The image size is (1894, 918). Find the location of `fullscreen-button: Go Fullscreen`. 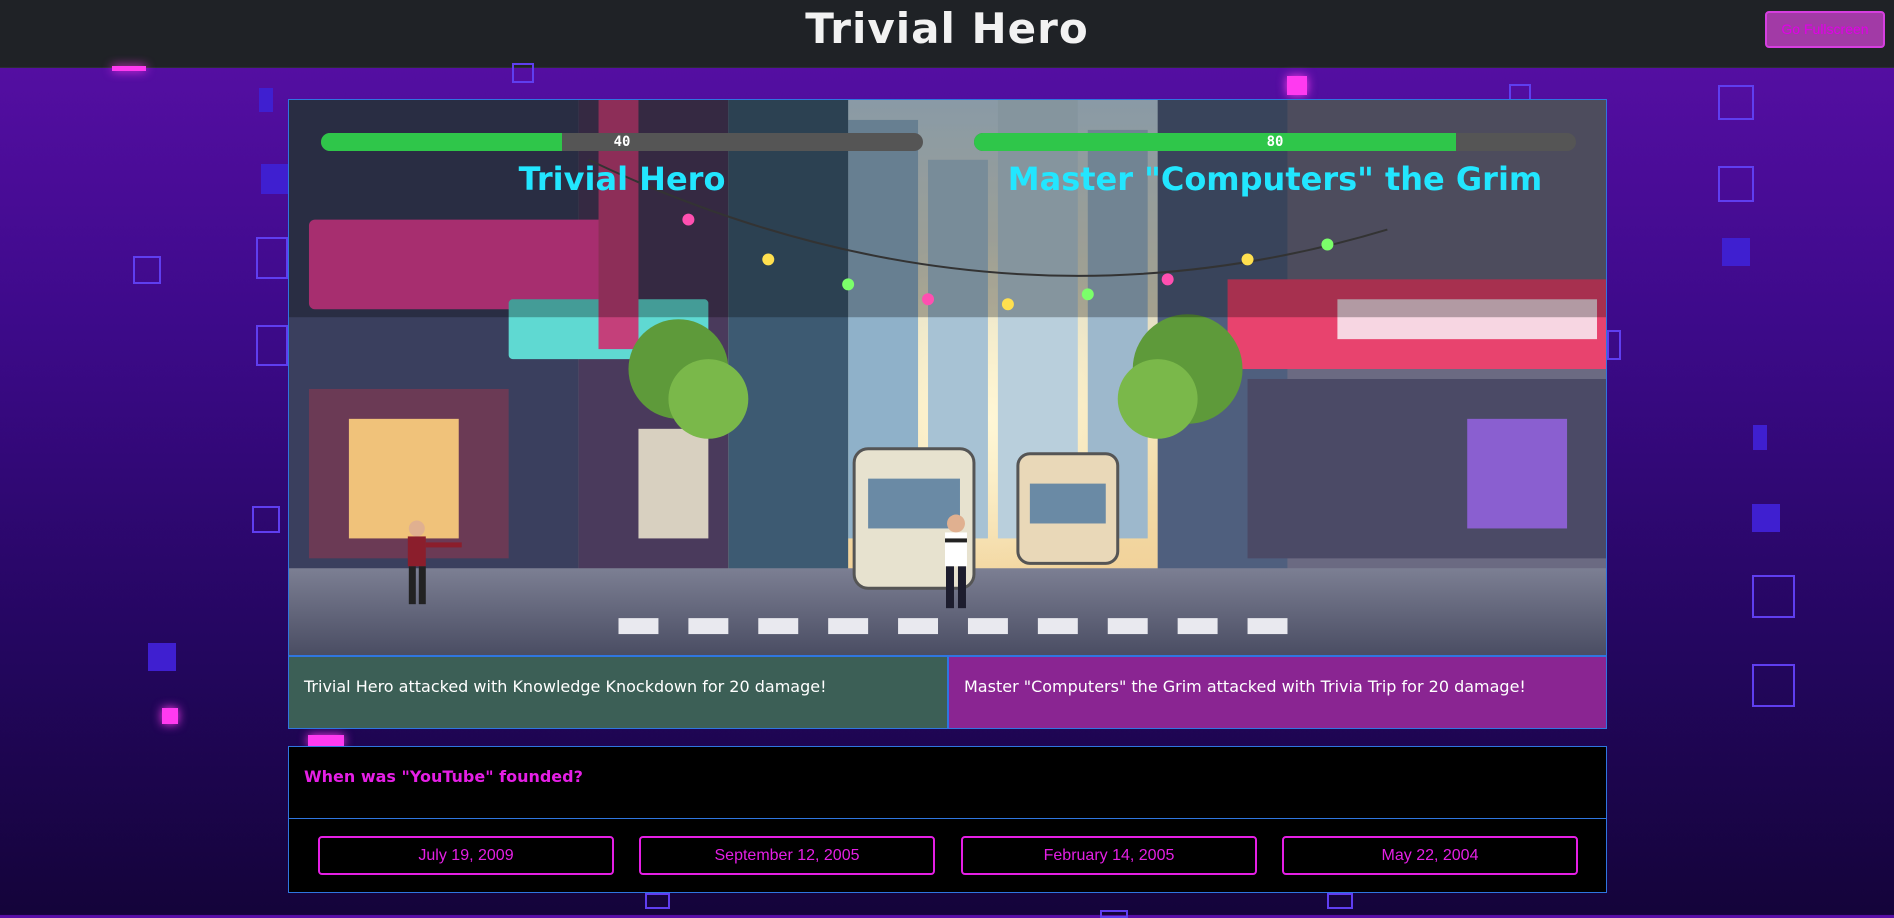

fullscreen-button: Go Fullscreen is located at coordinates (1825, 29).